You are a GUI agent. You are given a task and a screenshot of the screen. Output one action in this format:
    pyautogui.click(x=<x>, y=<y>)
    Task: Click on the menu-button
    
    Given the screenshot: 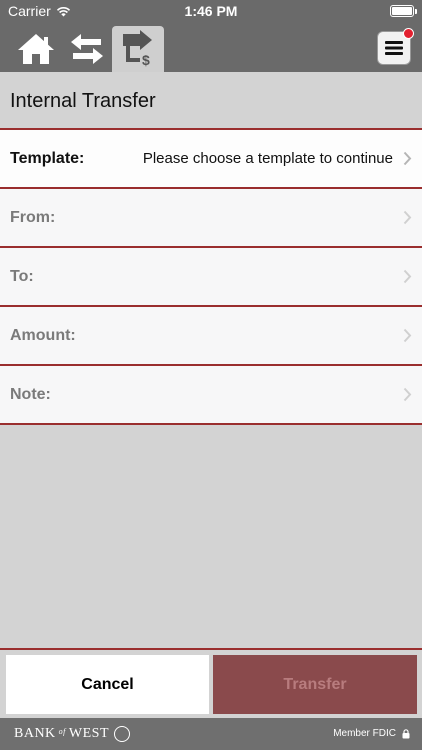 What is the action you would take?
    pyautogui.click(x=395, y=46)
    